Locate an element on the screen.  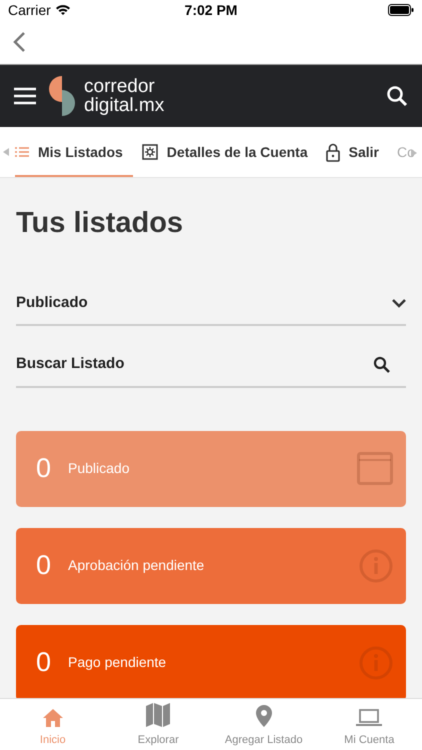
back-icon is located at coordinates (19, 42).